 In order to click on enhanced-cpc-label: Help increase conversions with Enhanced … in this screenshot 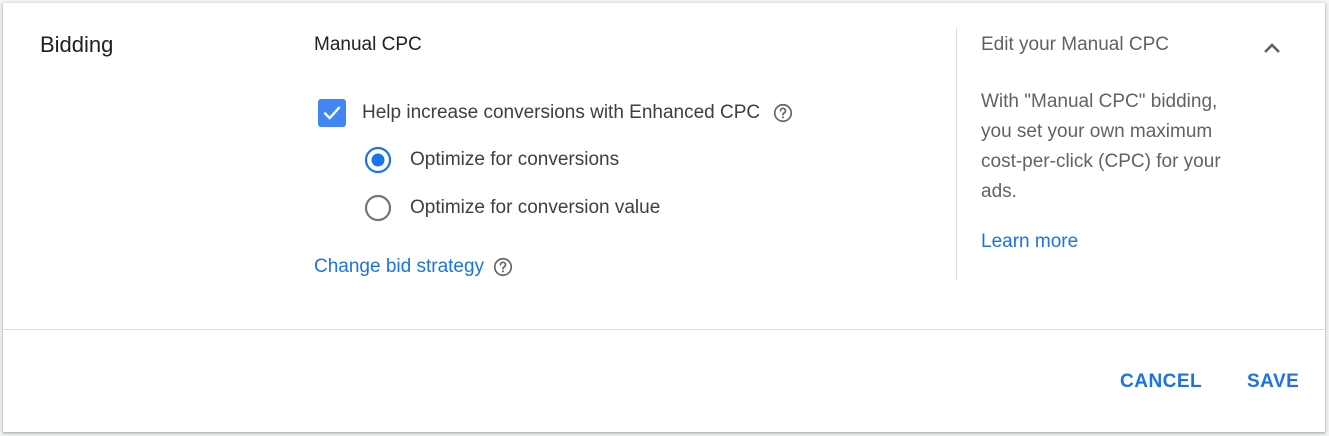, I will do `click(561, 112)`.